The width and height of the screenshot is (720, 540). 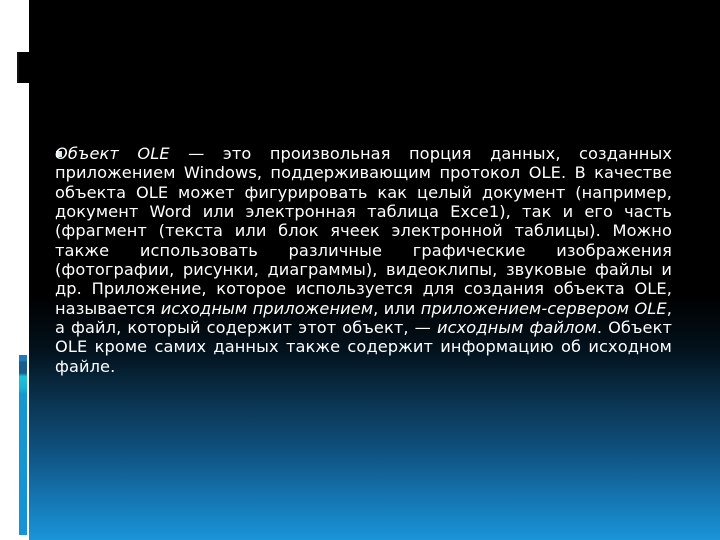 I want to click on term-ole-object: Объект OLE, so click(x=112, y=153).